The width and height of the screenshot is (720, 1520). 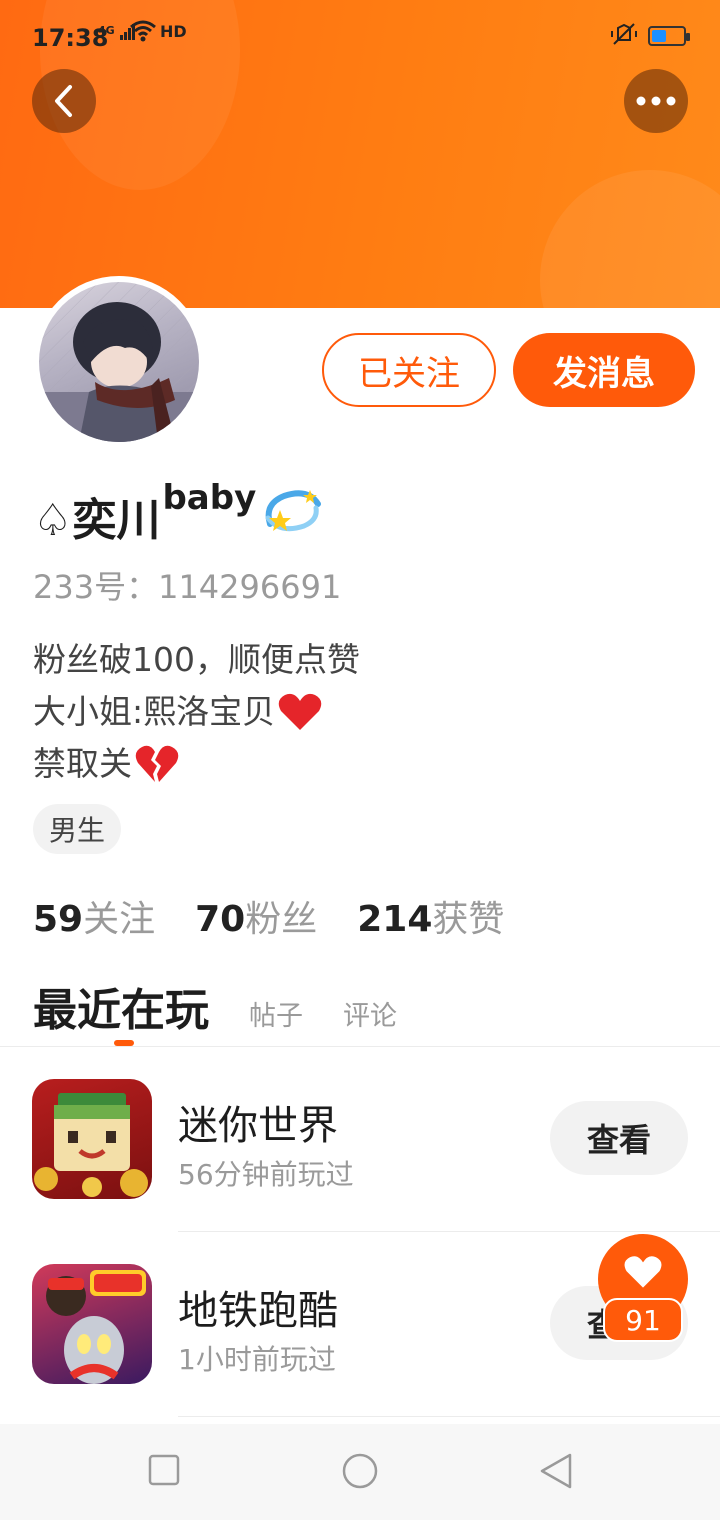 I want to click on back-button, so click(x=64, y=101).